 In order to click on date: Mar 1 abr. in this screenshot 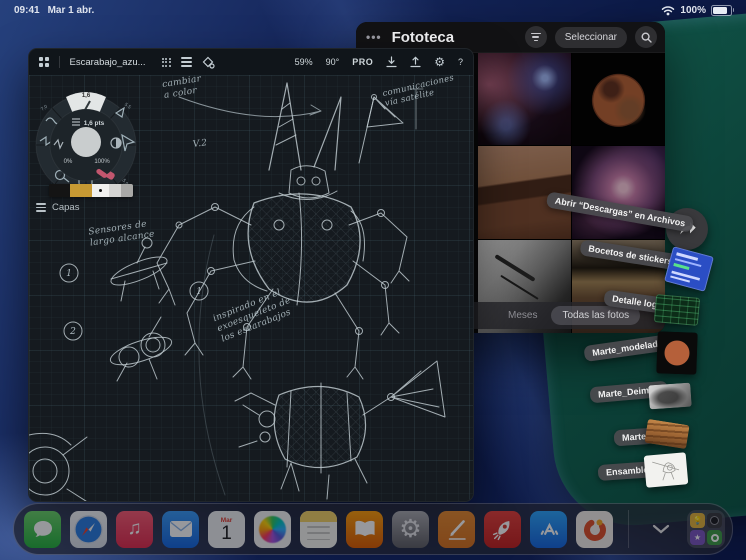, I will do `click(71, 10)`.